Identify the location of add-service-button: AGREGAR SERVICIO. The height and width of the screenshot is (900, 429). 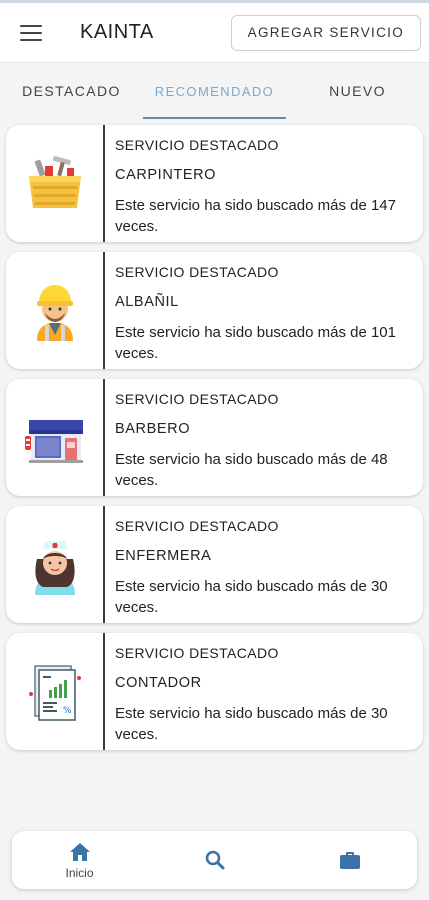
(325, 32).